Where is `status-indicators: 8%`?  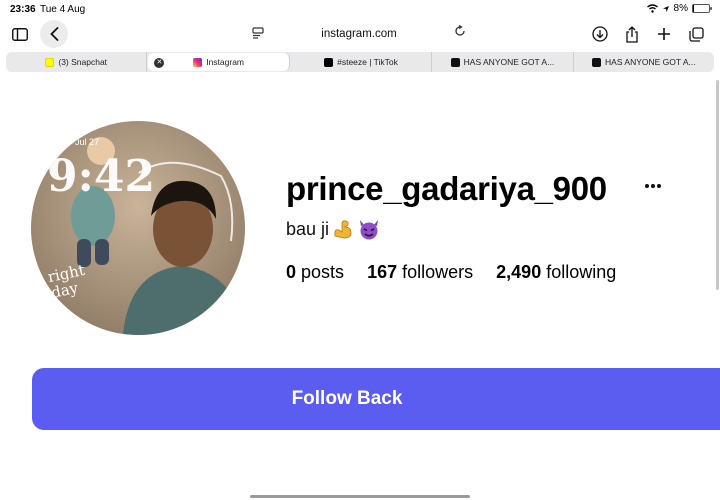
status-indicators: 8% is located at coordinates (679, 8).